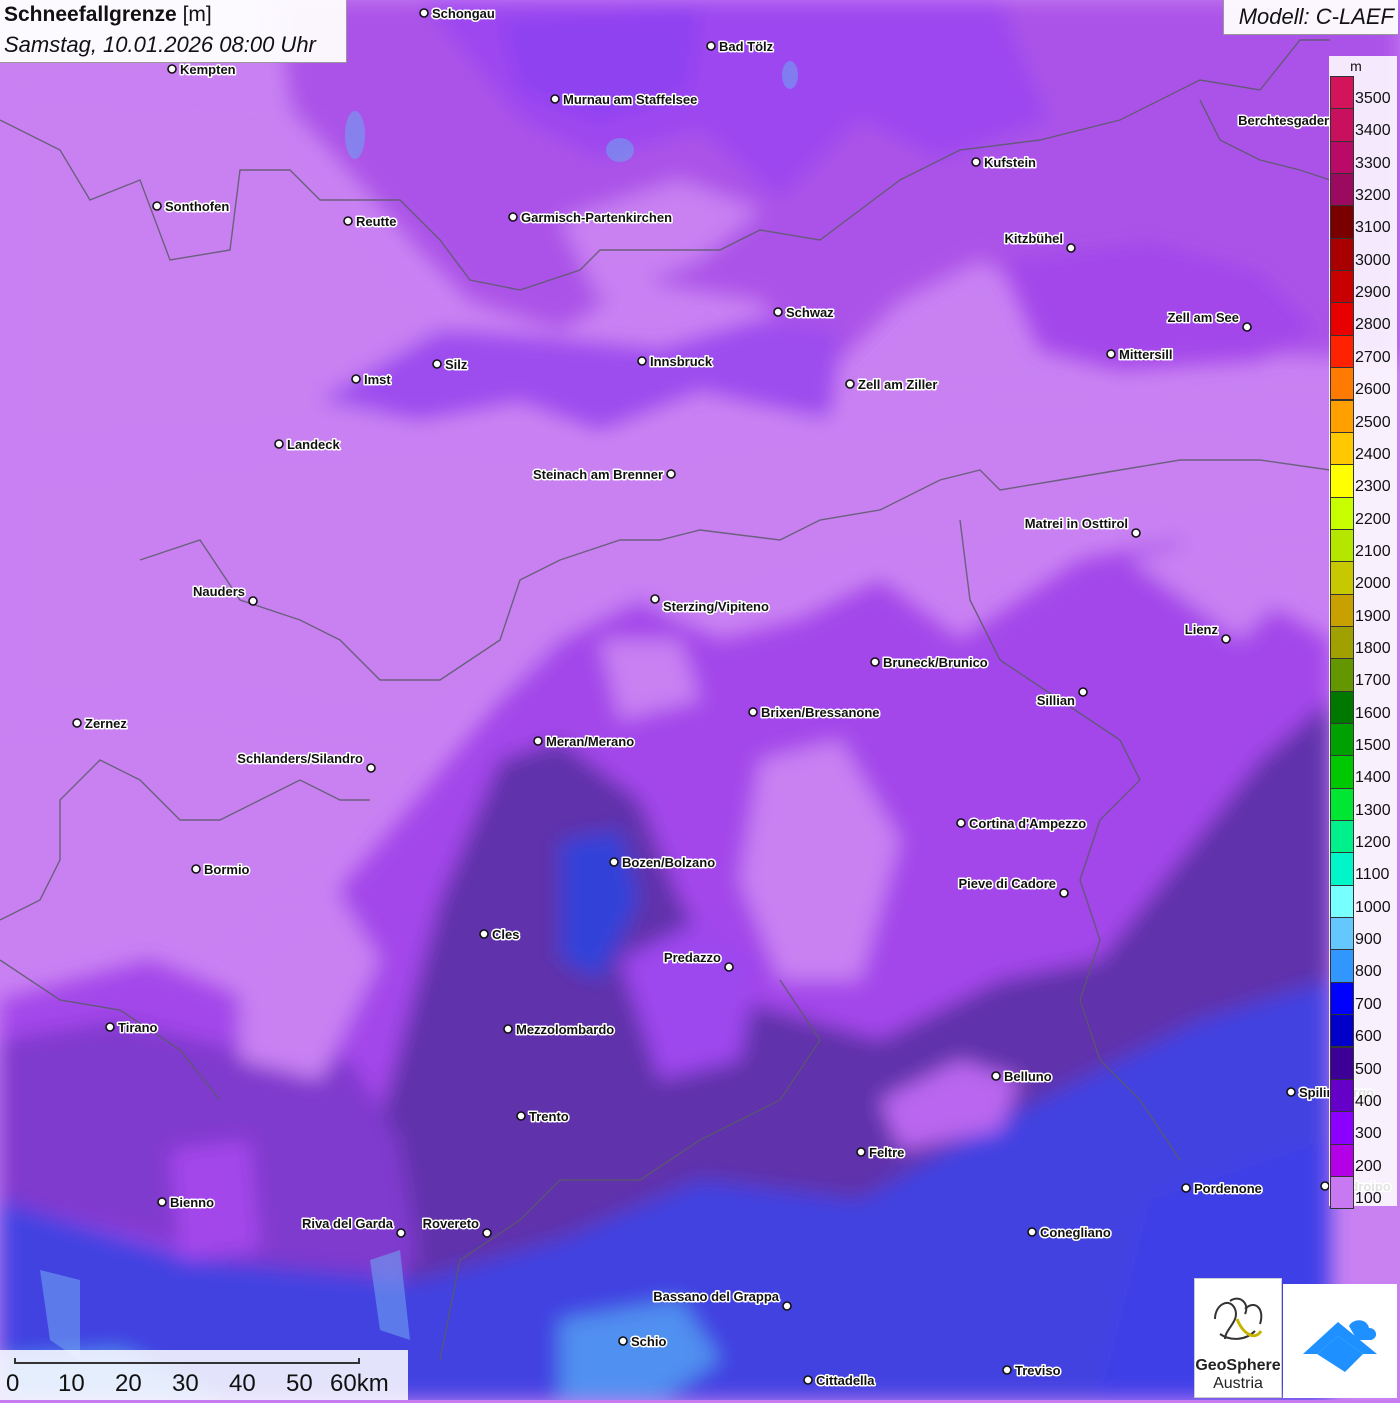  Describe the element at coordinates (814, 713) in the screenshot. I see `city-marker: Brixen/Bressanone` at that location.